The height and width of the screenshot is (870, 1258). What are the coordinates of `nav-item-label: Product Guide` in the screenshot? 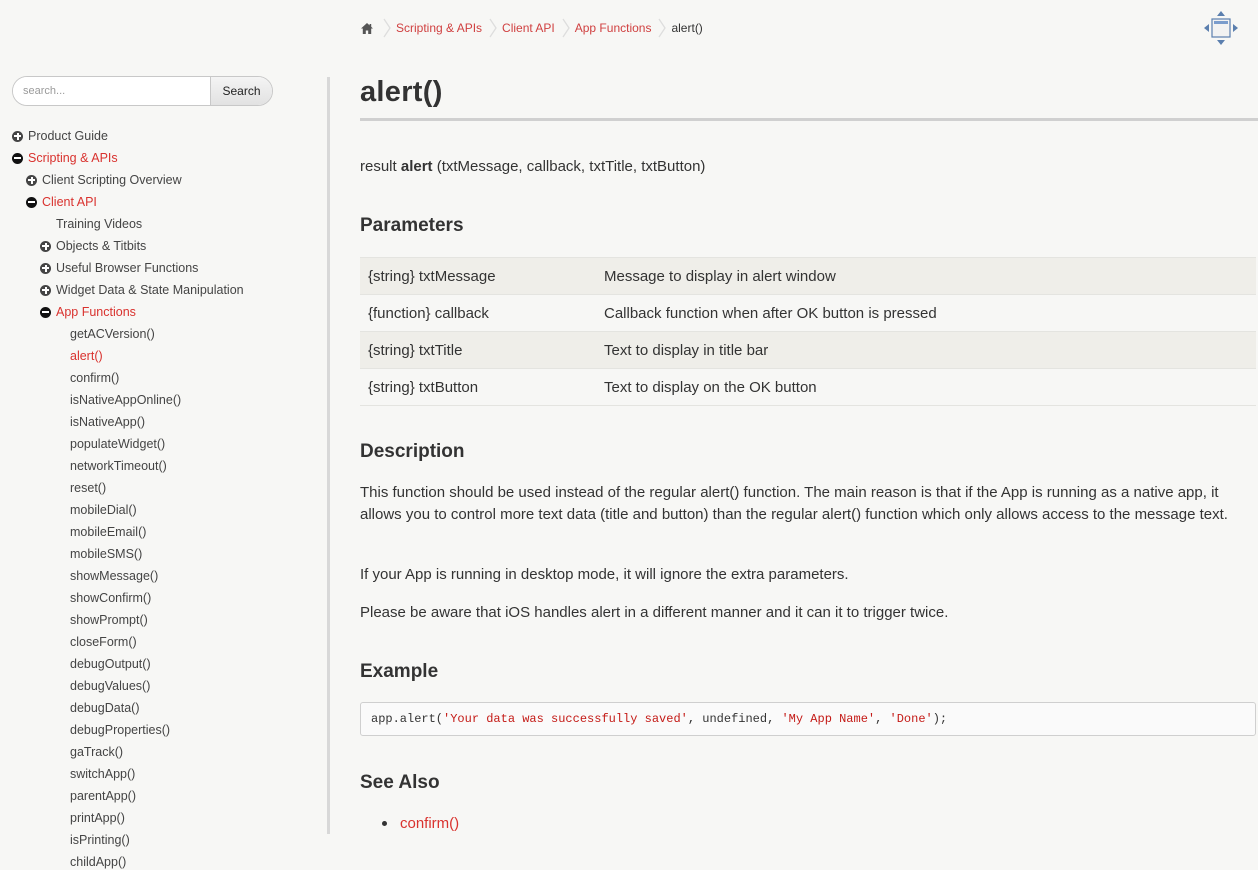 It's located at (68, 136).